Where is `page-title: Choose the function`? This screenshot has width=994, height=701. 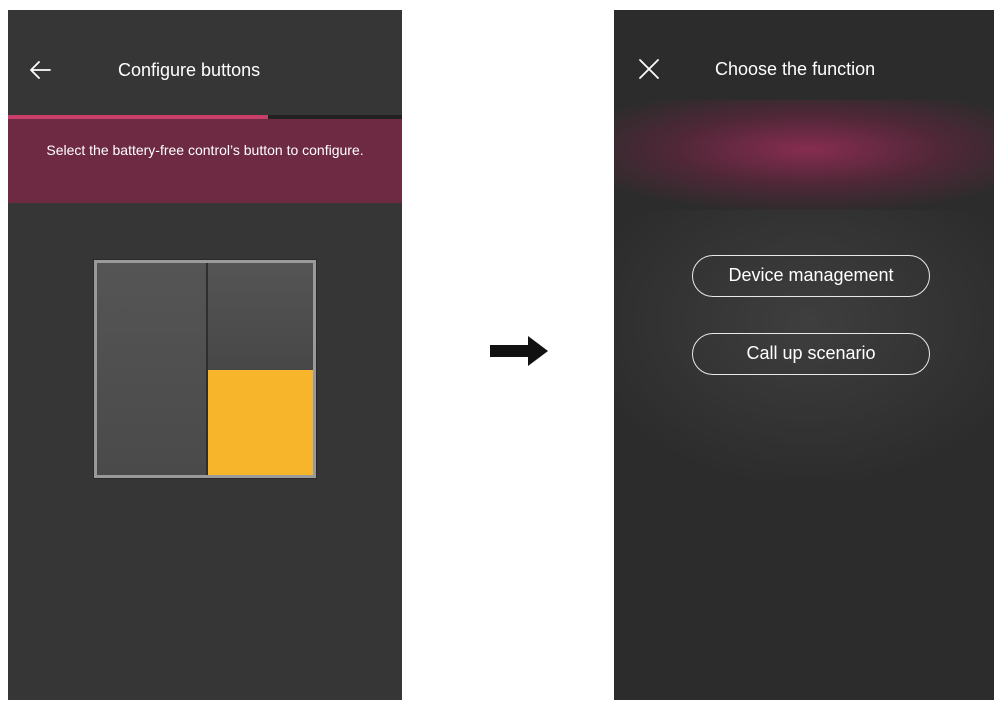
page-title: Choose the function is located at coordinates (795, 69).